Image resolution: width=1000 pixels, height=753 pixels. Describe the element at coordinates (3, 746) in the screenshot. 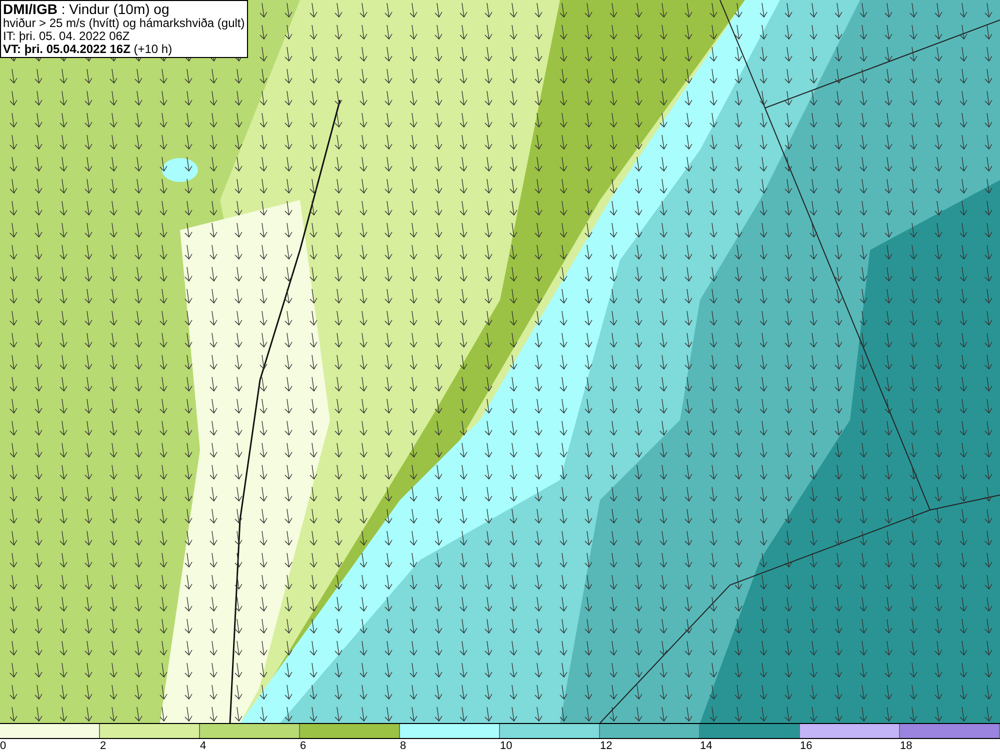

I see `legend-tick-label: 0` at that location.